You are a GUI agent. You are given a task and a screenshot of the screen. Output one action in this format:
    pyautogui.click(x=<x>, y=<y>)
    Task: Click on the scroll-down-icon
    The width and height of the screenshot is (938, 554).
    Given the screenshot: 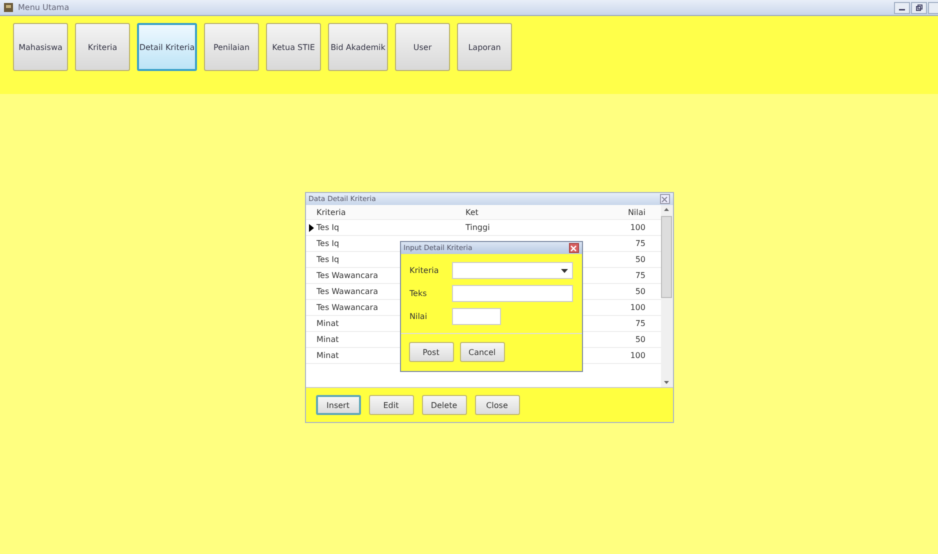 What is the action you would take?
    pyautogui.click(x=666, y=382)
    